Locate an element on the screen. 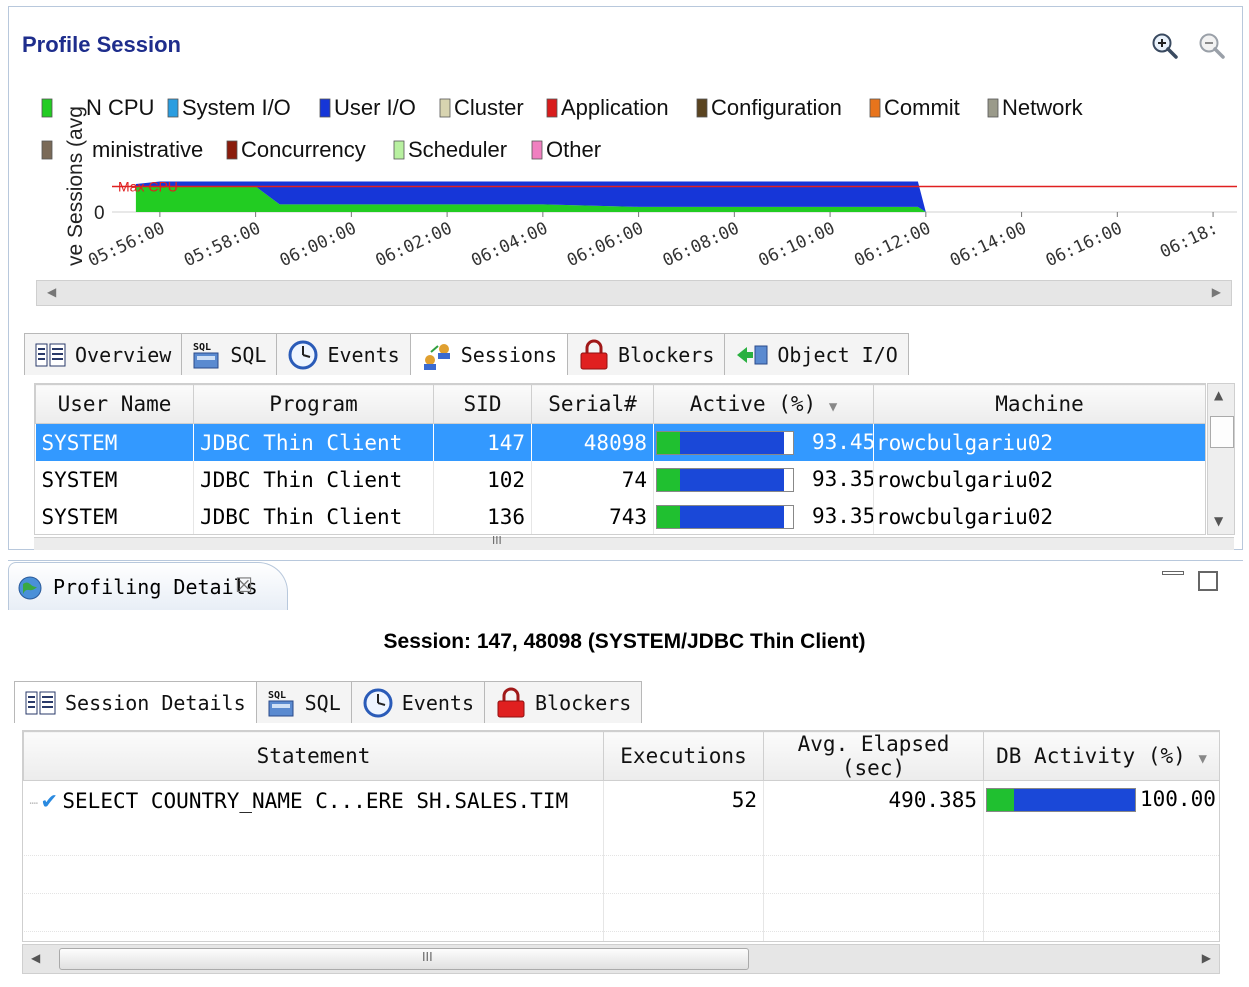  cell-user-name: SYSTEM is located at coordinates (114, 442).